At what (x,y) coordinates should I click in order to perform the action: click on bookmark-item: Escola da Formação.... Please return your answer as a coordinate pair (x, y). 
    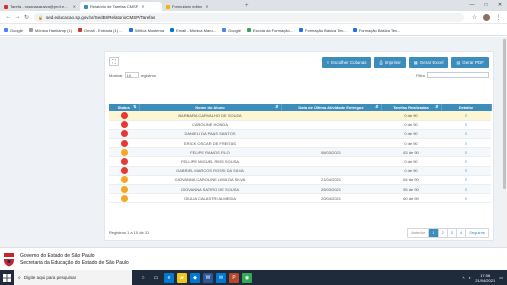
    Looking at the image, I should click on (270, 30).